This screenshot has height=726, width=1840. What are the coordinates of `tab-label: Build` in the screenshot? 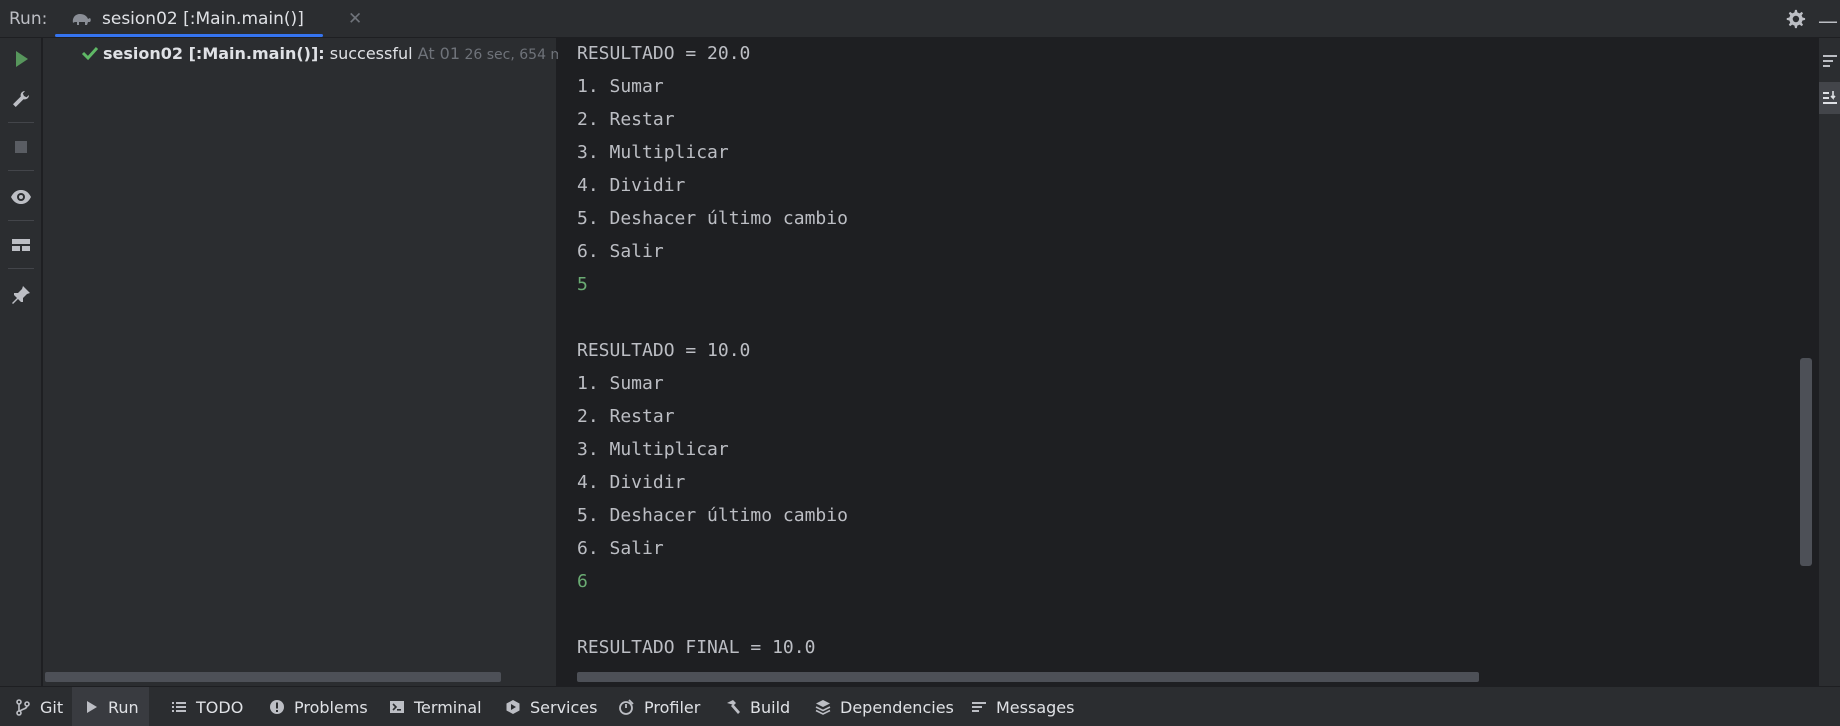 It's located at (770, 707).